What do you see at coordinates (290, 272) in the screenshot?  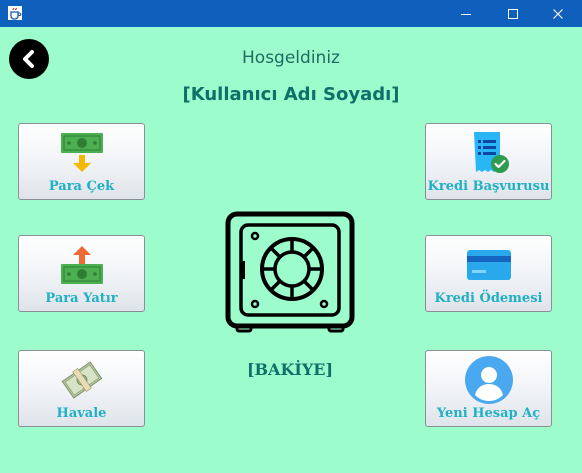 I see `safe-icon` at bounding box center [290, 272].